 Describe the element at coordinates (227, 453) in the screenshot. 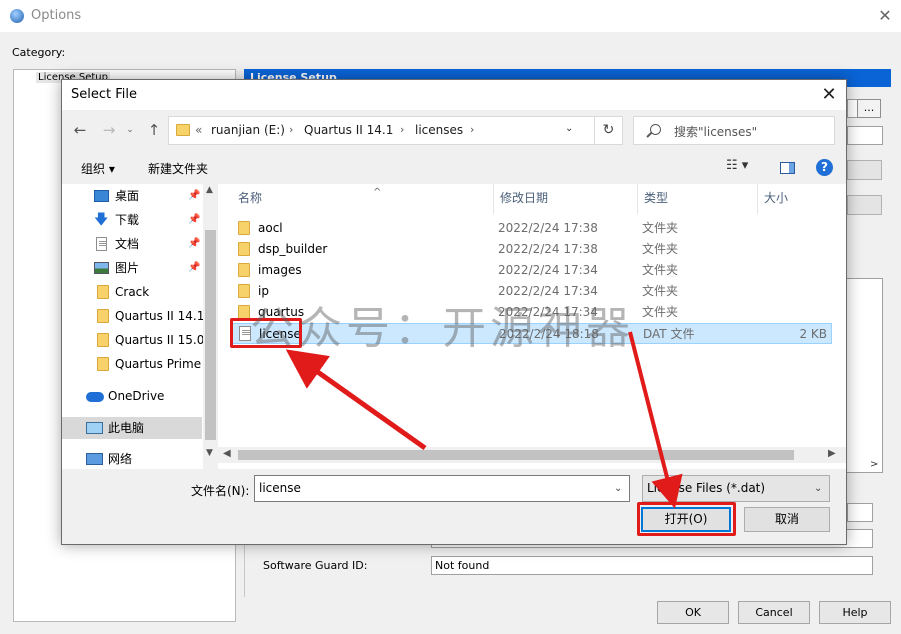

I see `scroll-left-icon: ◀` at that location.